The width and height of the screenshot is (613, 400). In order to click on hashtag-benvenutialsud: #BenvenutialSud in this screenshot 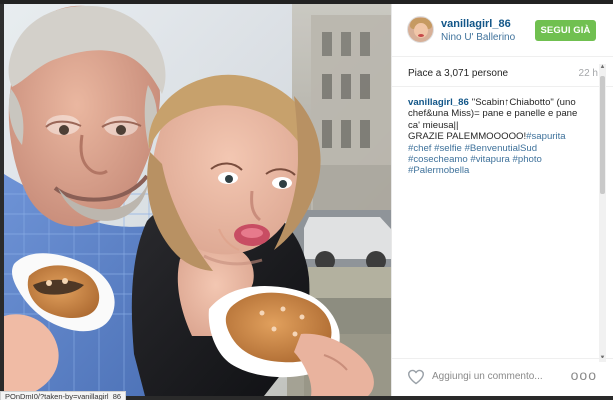, I will do `click(501, 148)`.